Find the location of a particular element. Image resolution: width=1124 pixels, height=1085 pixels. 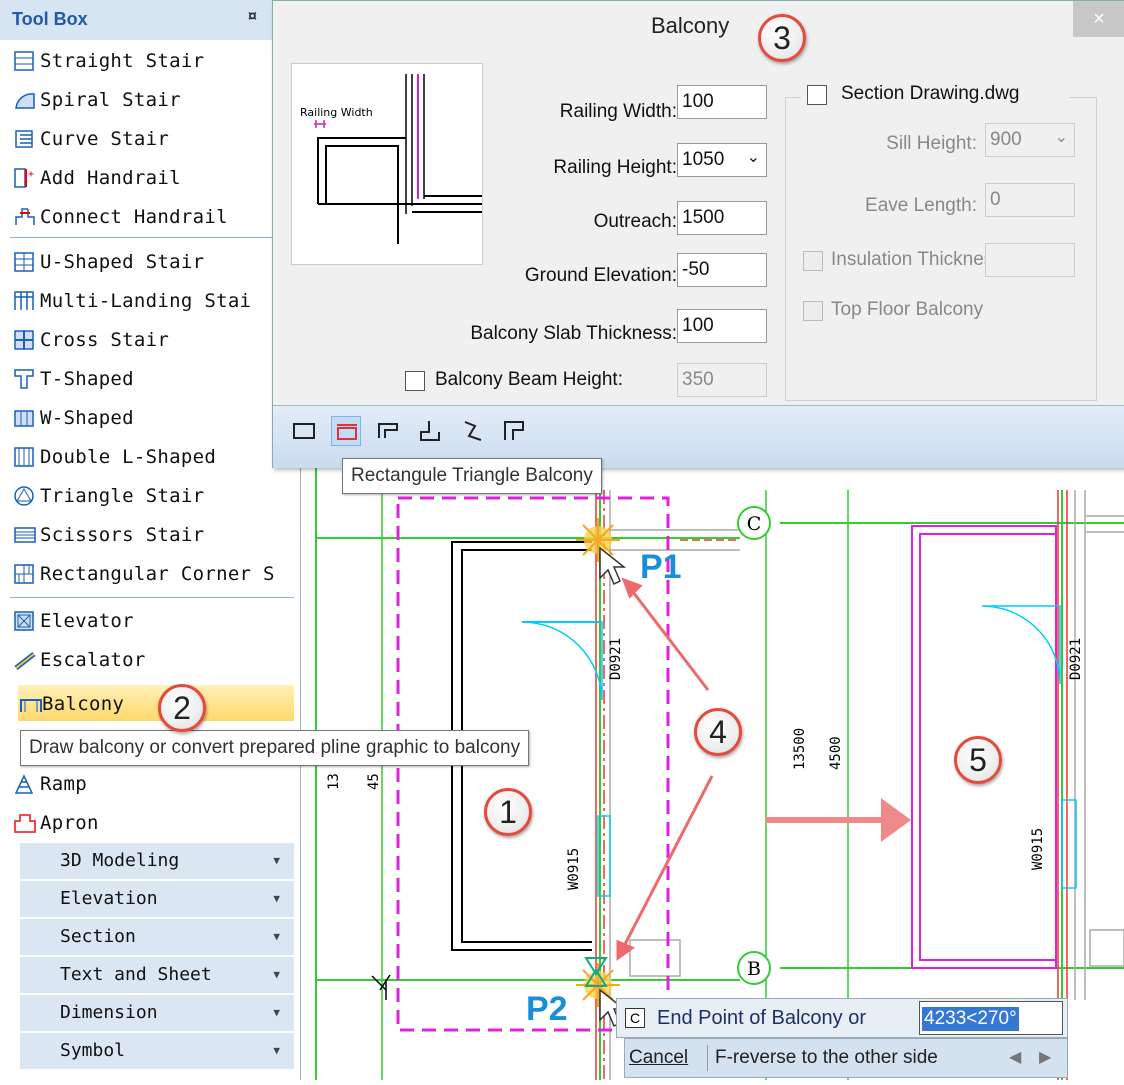

eave-length-input: 0 is located at coordinates (1030, 200).